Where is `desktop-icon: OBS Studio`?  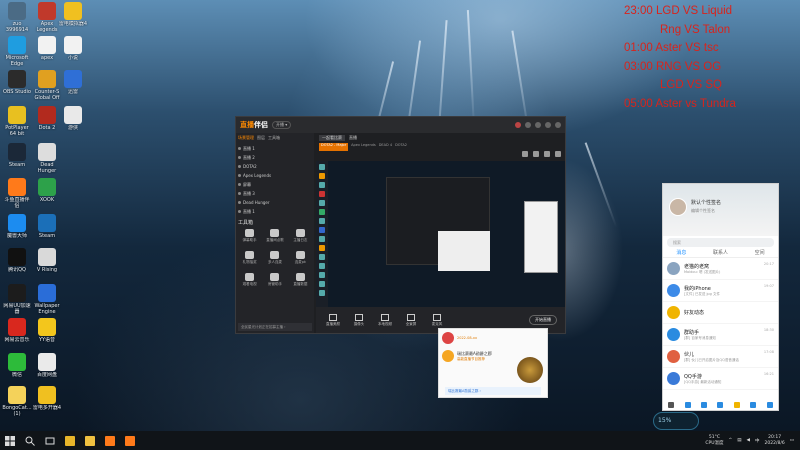 desktop-icon: OBS Studio is located at coordinates (17, 82).